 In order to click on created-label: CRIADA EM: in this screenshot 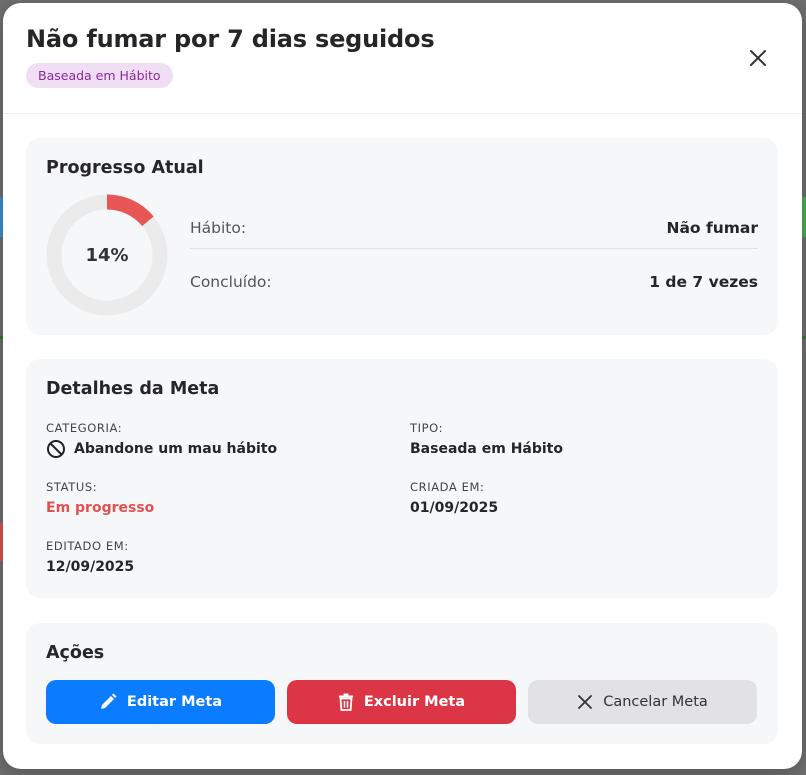, I will do `click(447, 487)`.